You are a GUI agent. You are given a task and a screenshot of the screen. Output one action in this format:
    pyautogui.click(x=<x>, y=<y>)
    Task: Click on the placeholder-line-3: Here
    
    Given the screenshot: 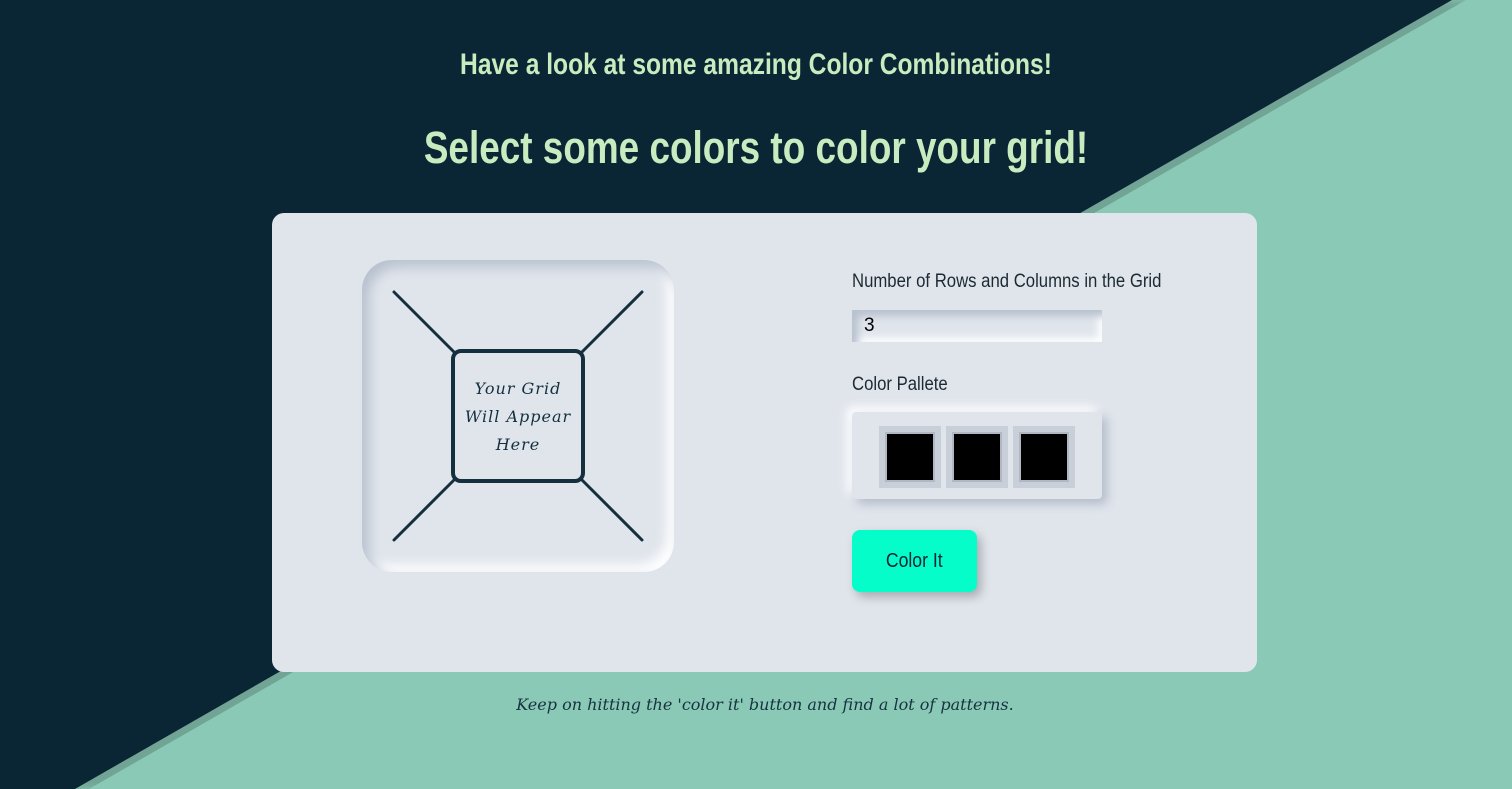 What is the action you would take?
    pyautogui.click(x=518, y=444)
    